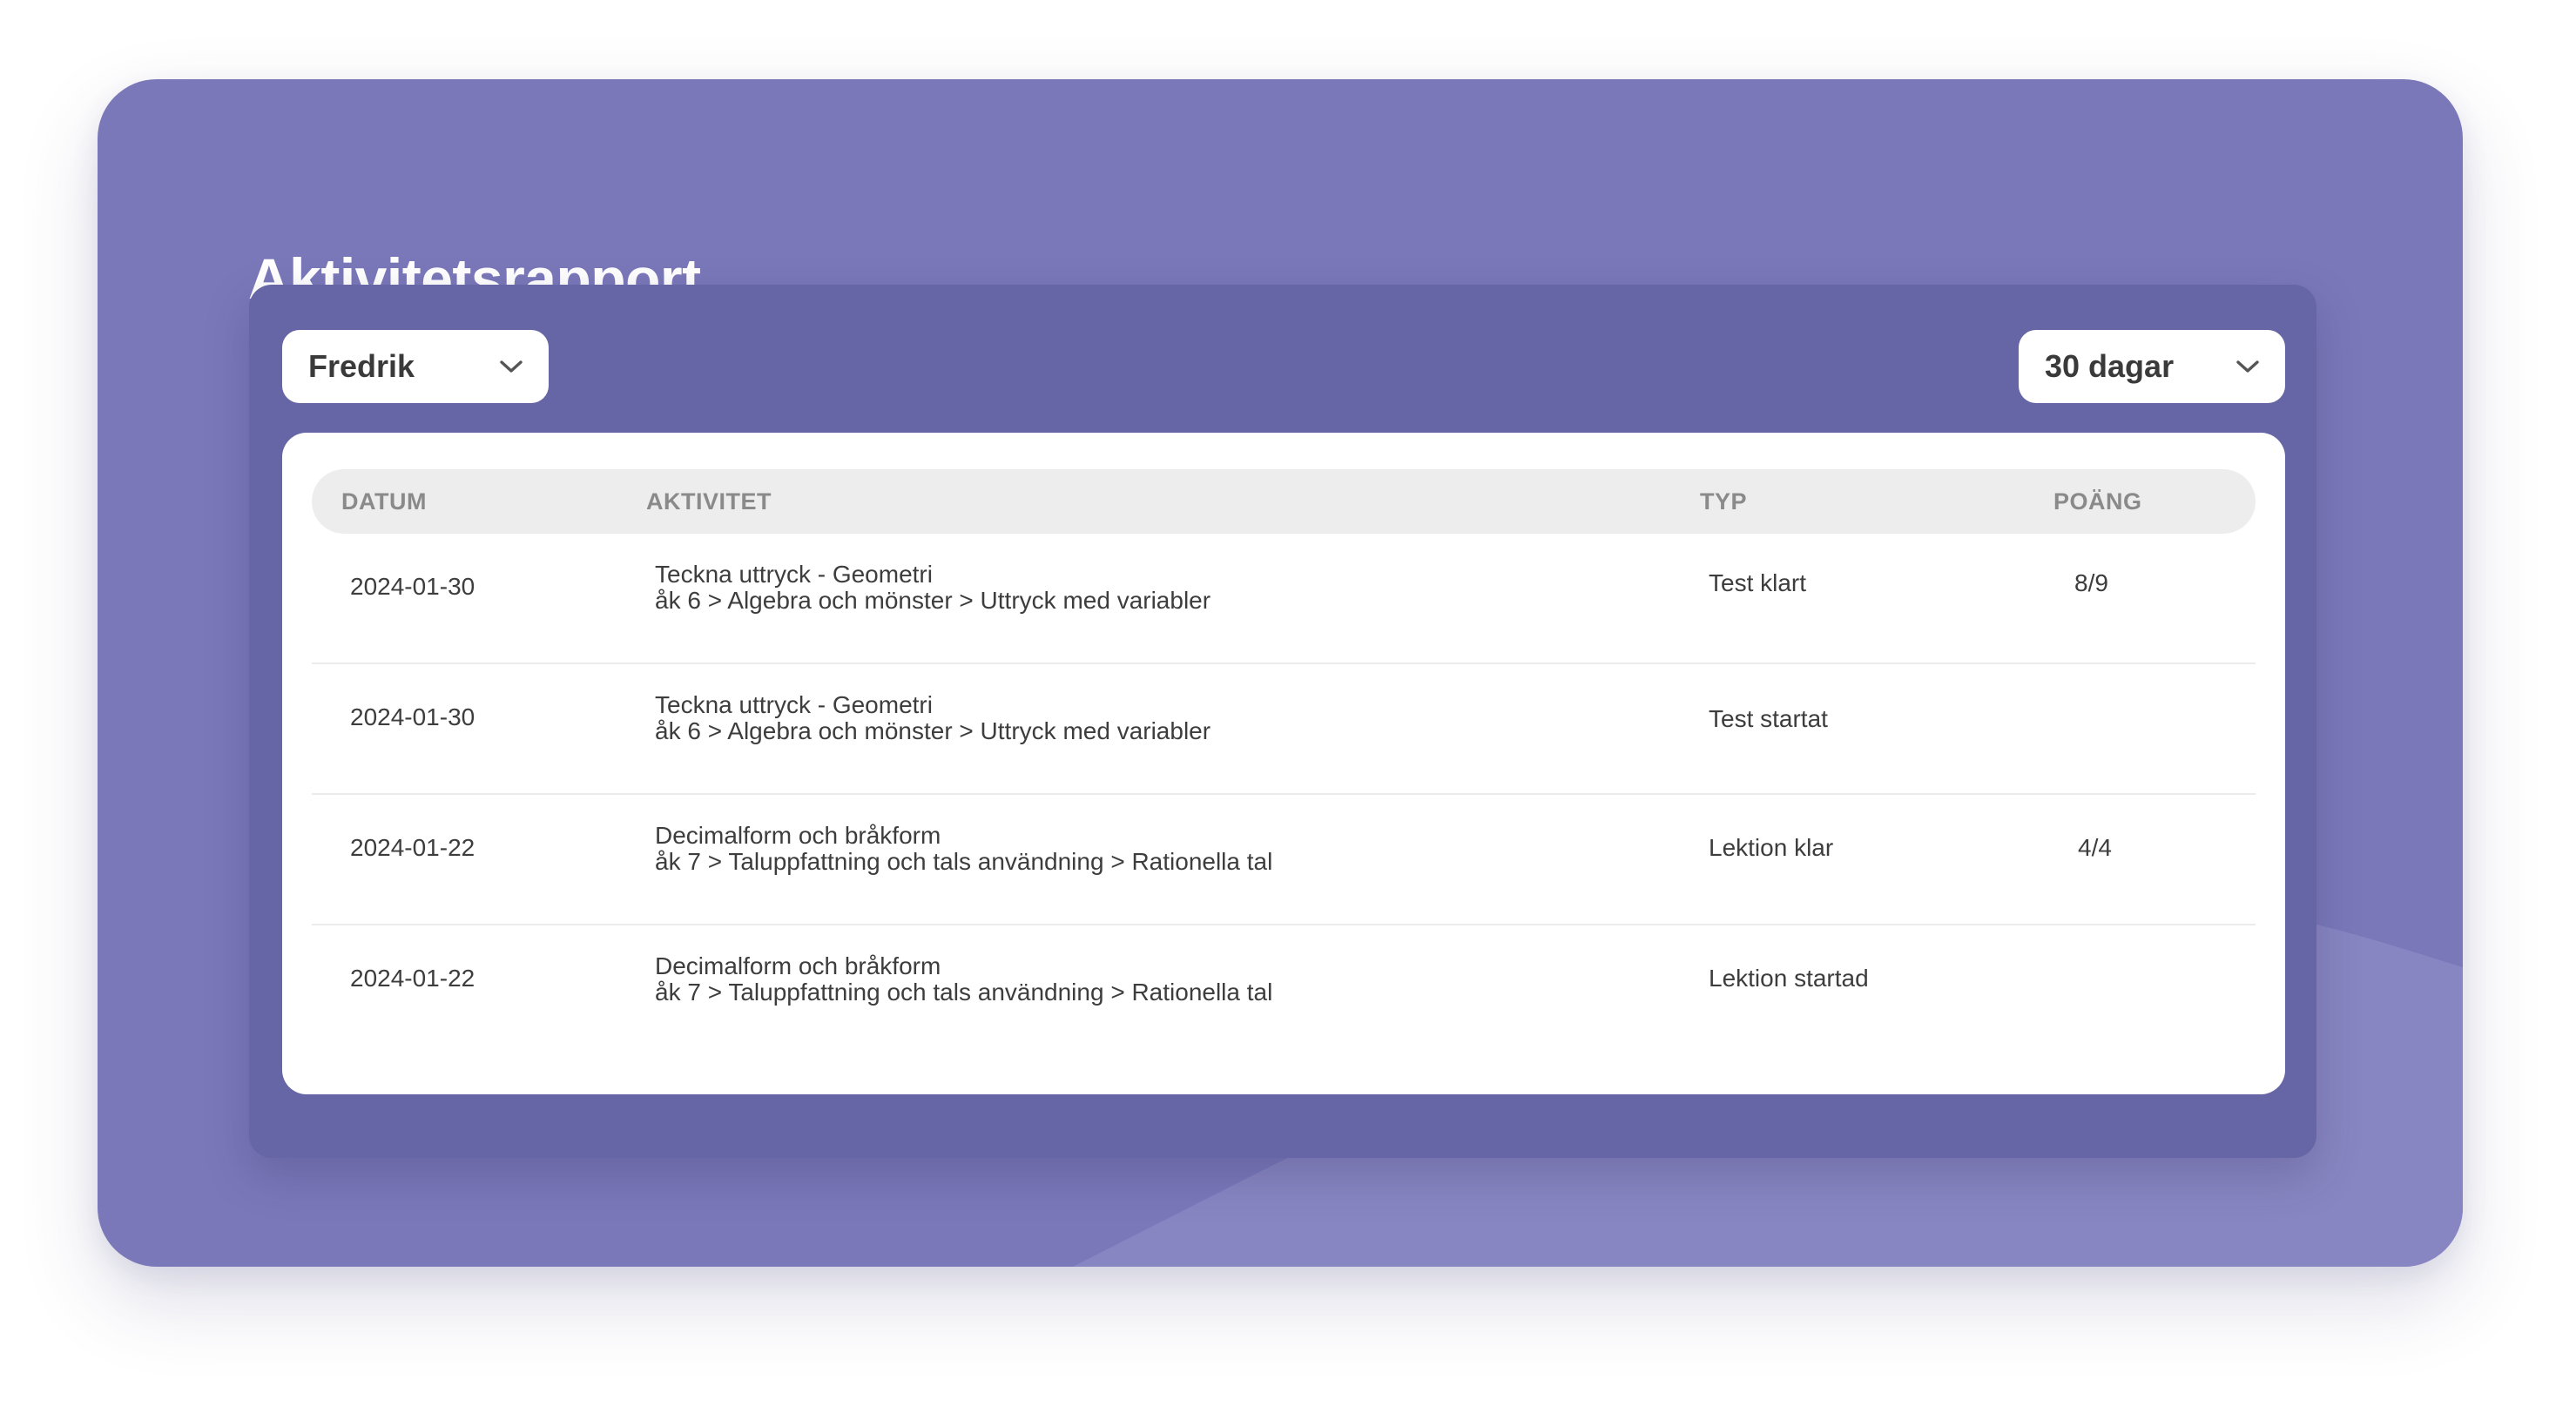 This screenshot has width=2576, height=1406. I want to click on column-header-points: POÄNG, so click(2097, 501).